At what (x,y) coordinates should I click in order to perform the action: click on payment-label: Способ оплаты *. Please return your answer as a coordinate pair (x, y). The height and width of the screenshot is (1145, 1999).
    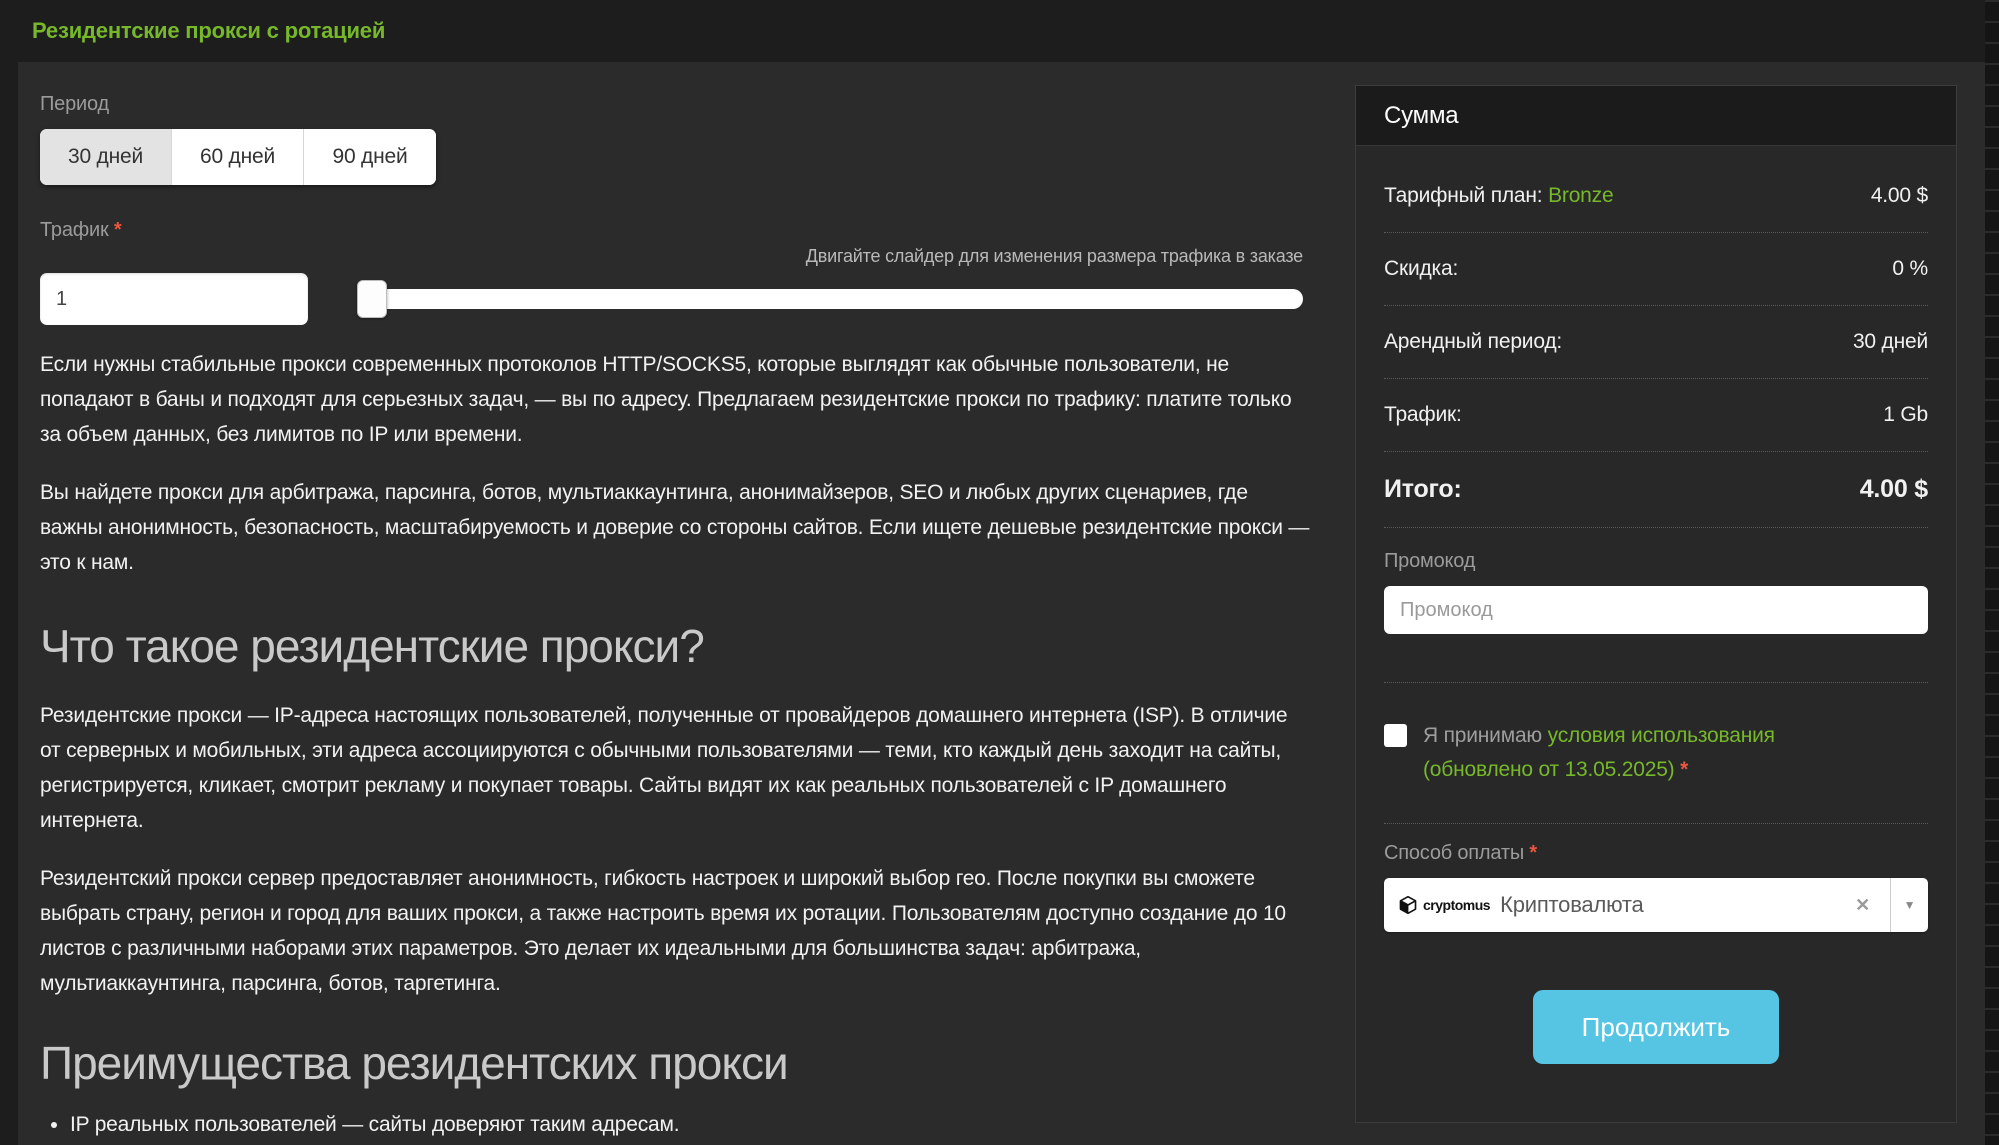
    Looking at the image, I should click on (1656, 853).